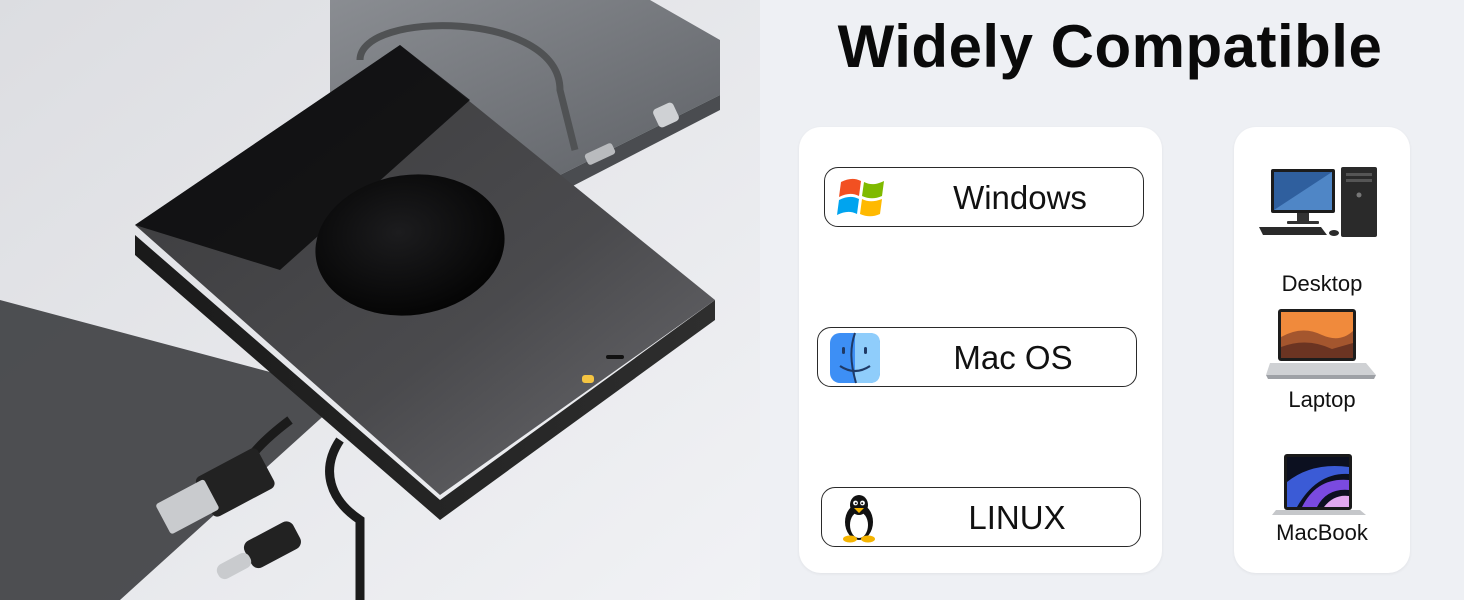  I want to click on device-item-macbook: MacBook, so click(1322, 499).